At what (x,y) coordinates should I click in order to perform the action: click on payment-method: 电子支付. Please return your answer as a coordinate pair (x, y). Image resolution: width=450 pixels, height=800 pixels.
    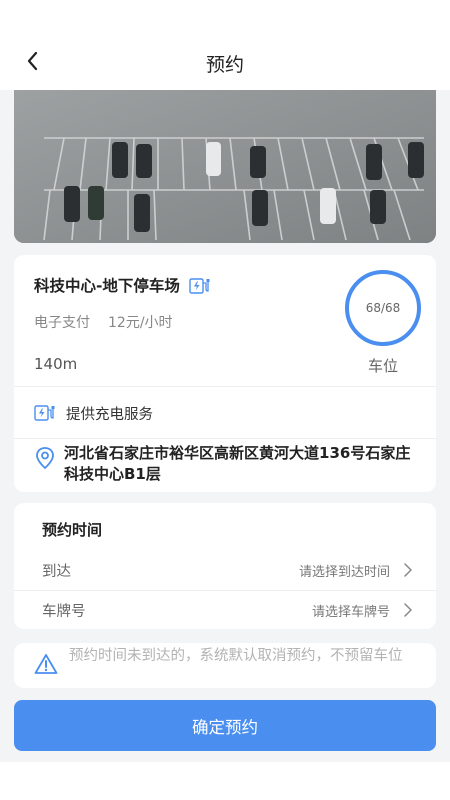
    Looking at the image, I should click on (62, 323).